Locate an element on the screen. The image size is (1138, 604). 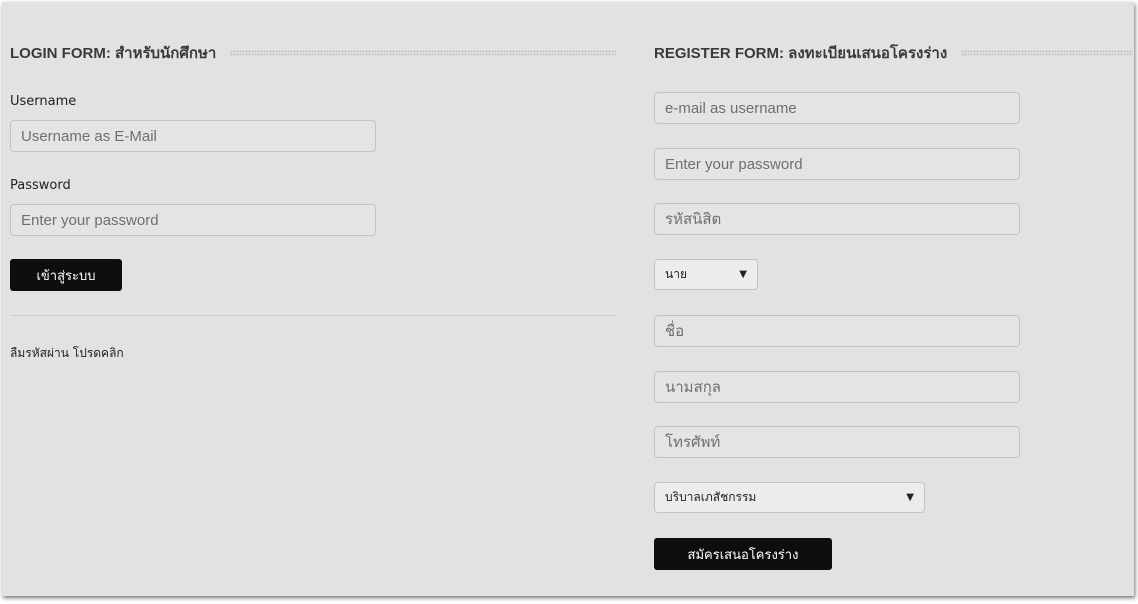
phone-input is located at coordinates (837, 442).